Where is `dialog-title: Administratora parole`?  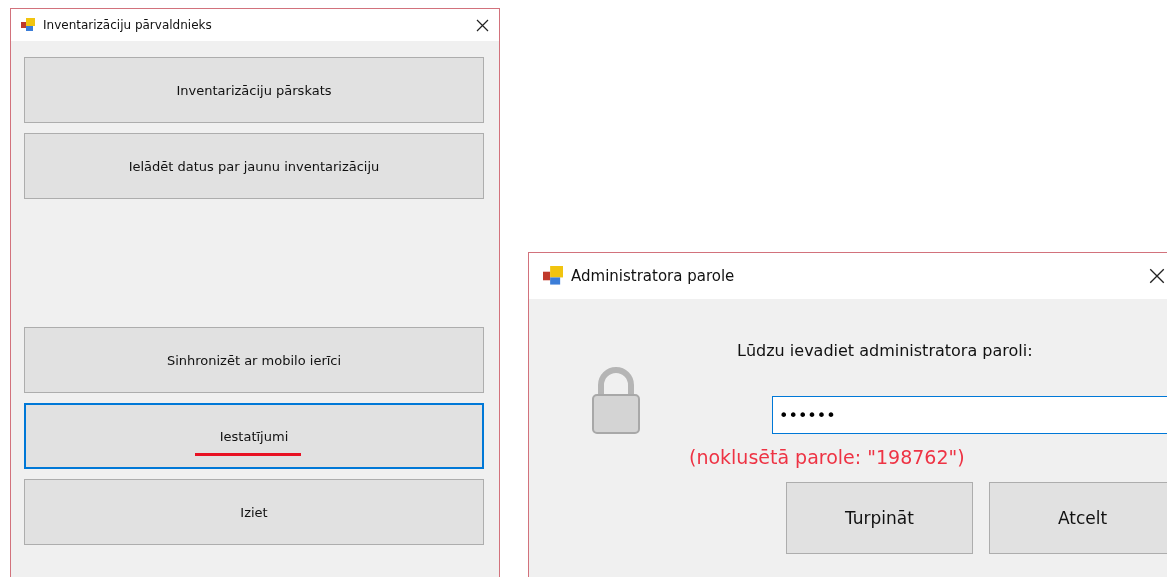 dialog-title: Administratora parole is located at coordinates (653, 276).